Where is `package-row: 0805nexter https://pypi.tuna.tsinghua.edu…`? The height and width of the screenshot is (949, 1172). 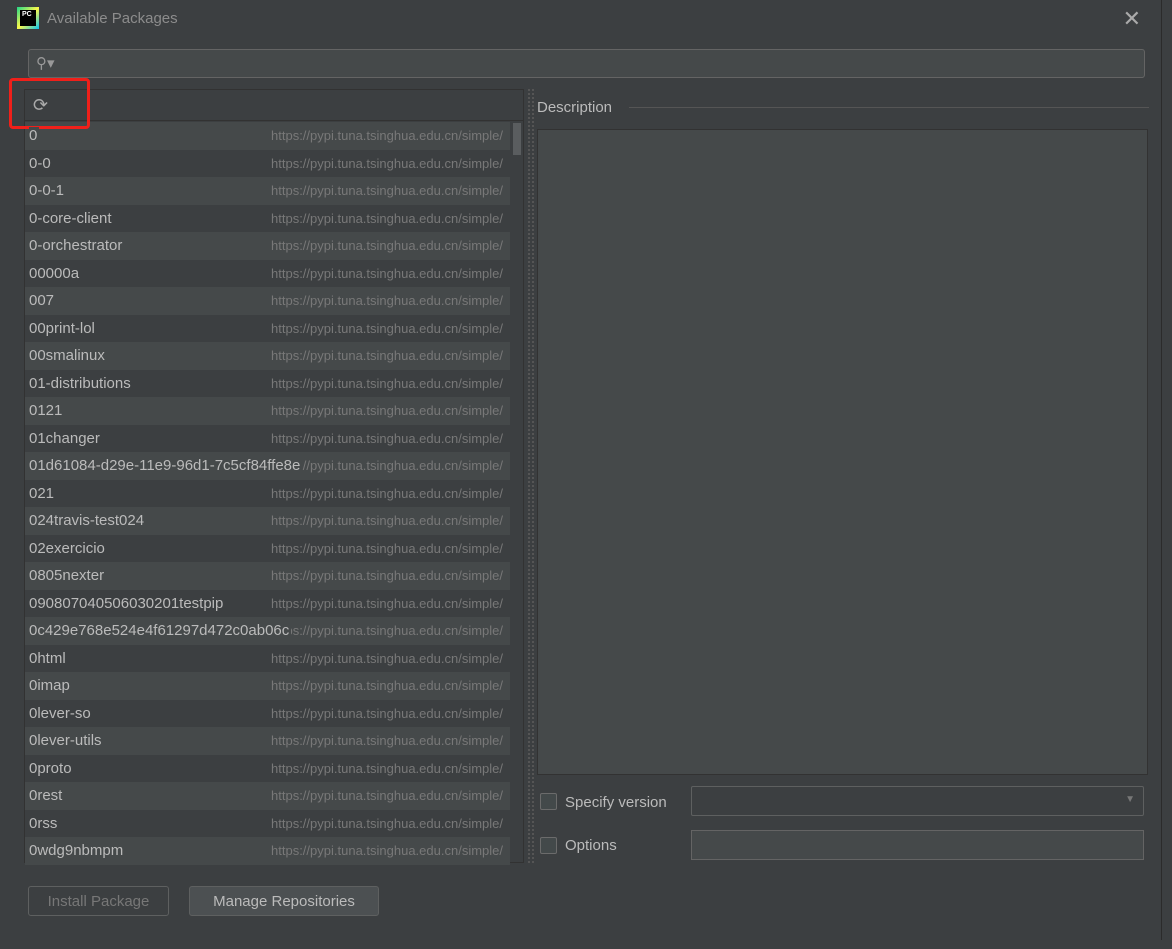 package-row: 0805nexter https://pypi.tuna.tsinghua.edu… is located at coordinates (267, 576).